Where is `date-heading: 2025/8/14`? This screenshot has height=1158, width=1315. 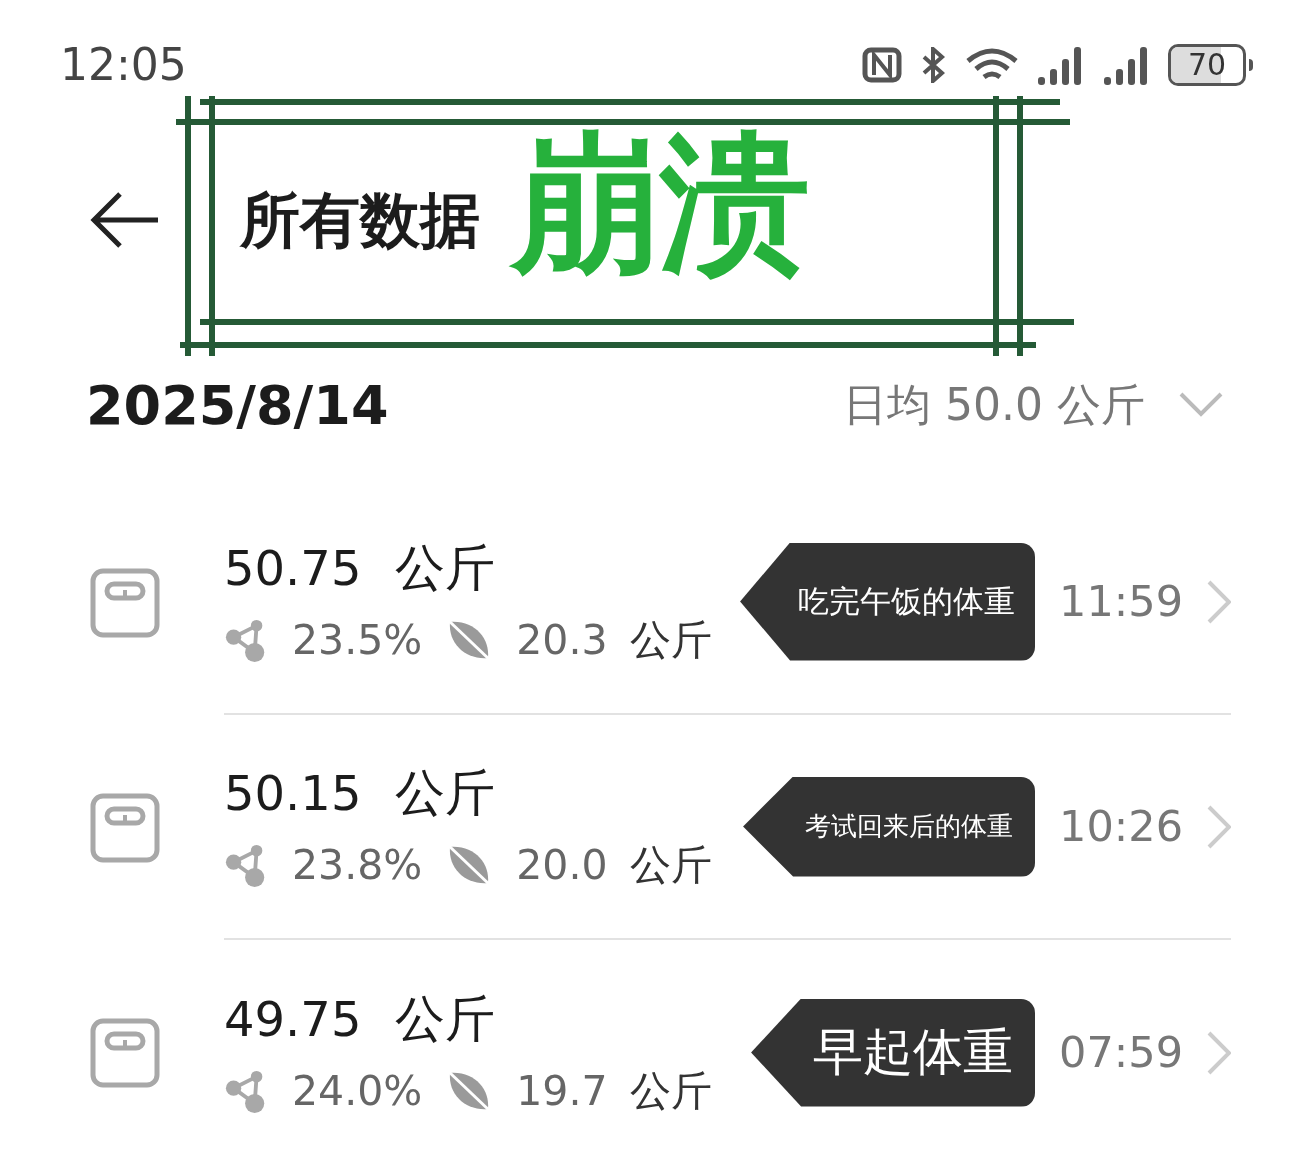
date-heading: 2025/8/14 is located at coordinates (237, 405).